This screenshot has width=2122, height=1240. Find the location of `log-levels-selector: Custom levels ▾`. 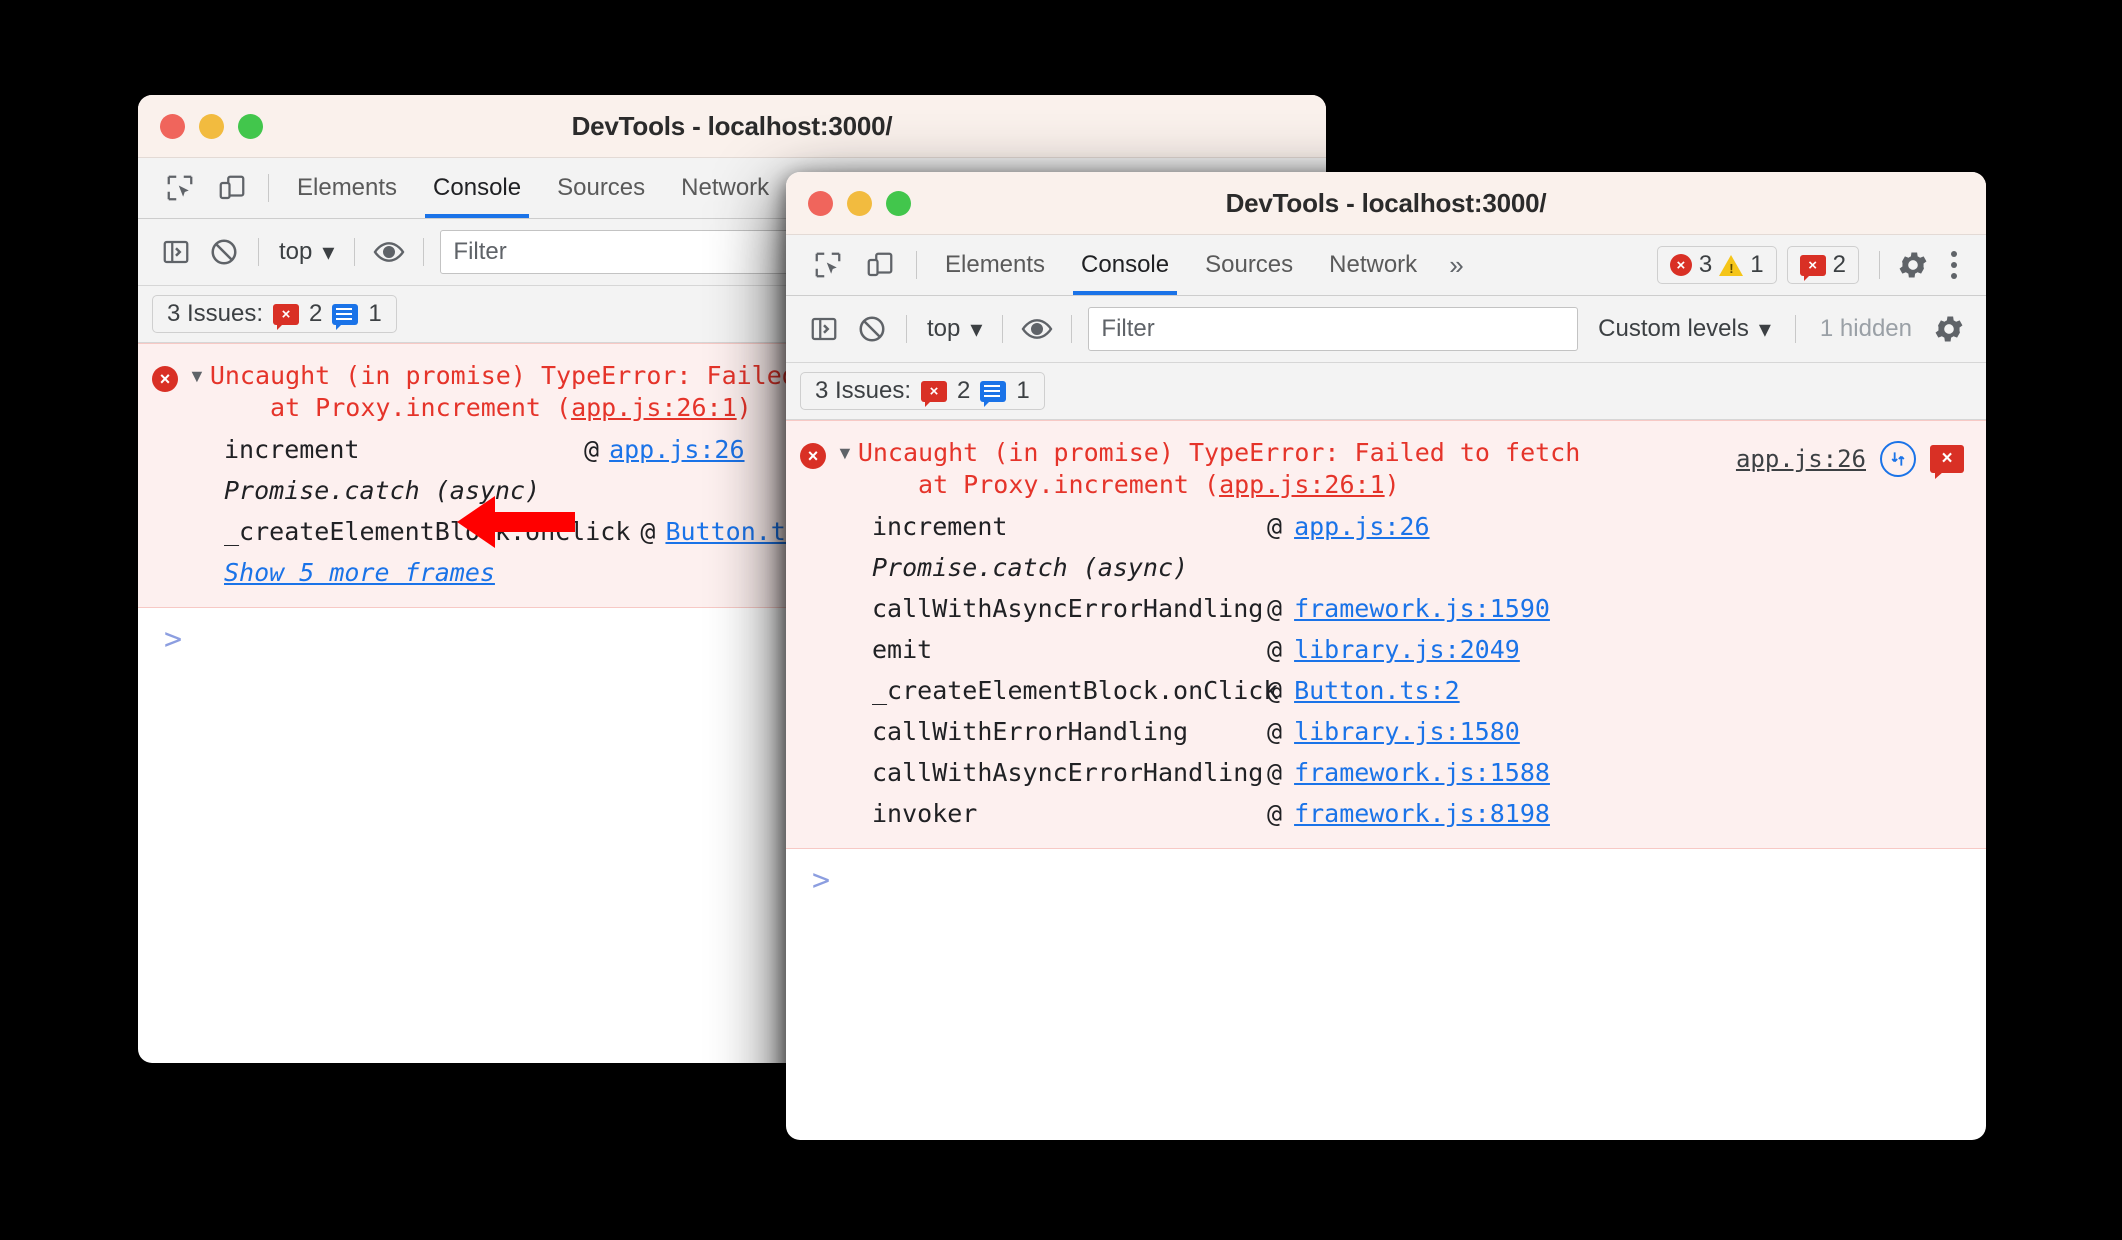

log-levels-selector: Custom levels ▾ is located at coordinates (1684, 329).